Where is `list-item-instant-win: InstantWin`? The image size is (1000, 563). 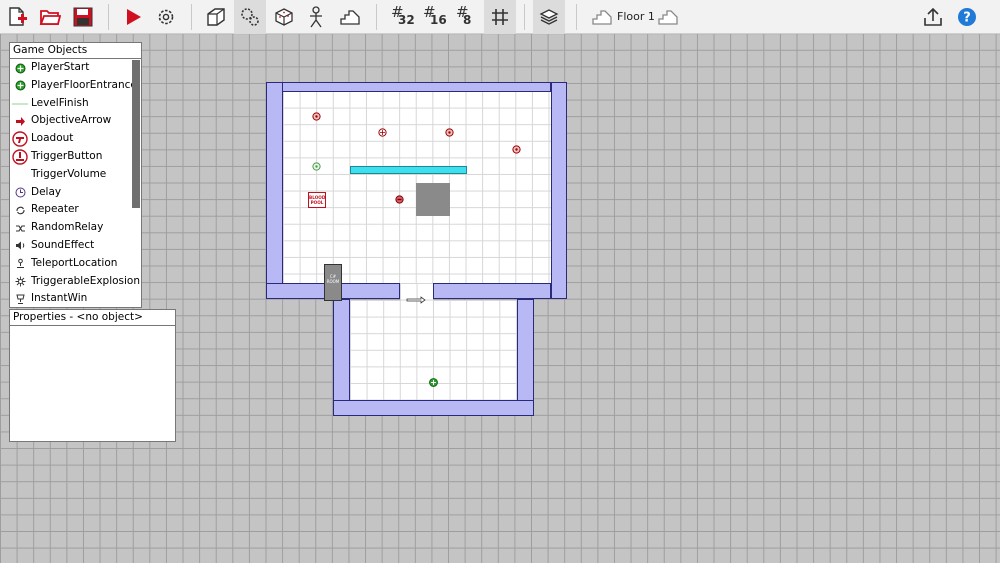 list-item-instant-win: InstantWin is located at coordinates (75, 299).